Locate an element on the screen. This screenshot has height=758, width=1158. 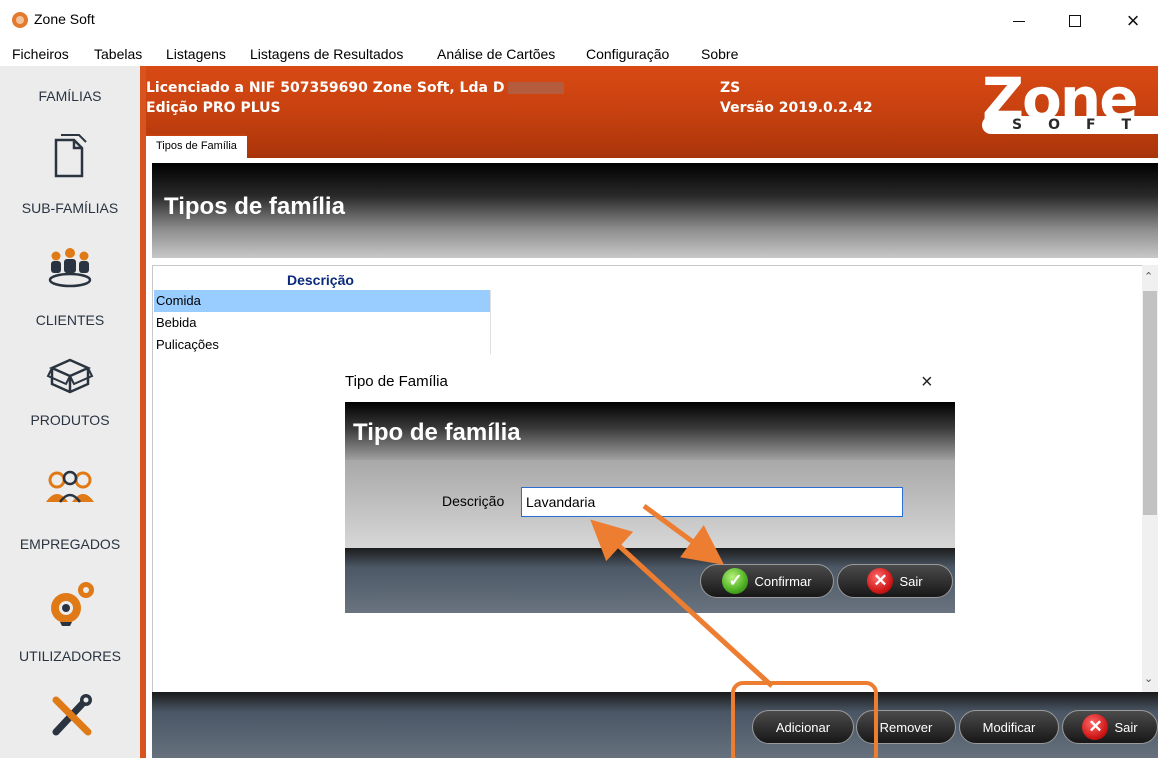
maximize-icon is located at coordinates (1075, 21).